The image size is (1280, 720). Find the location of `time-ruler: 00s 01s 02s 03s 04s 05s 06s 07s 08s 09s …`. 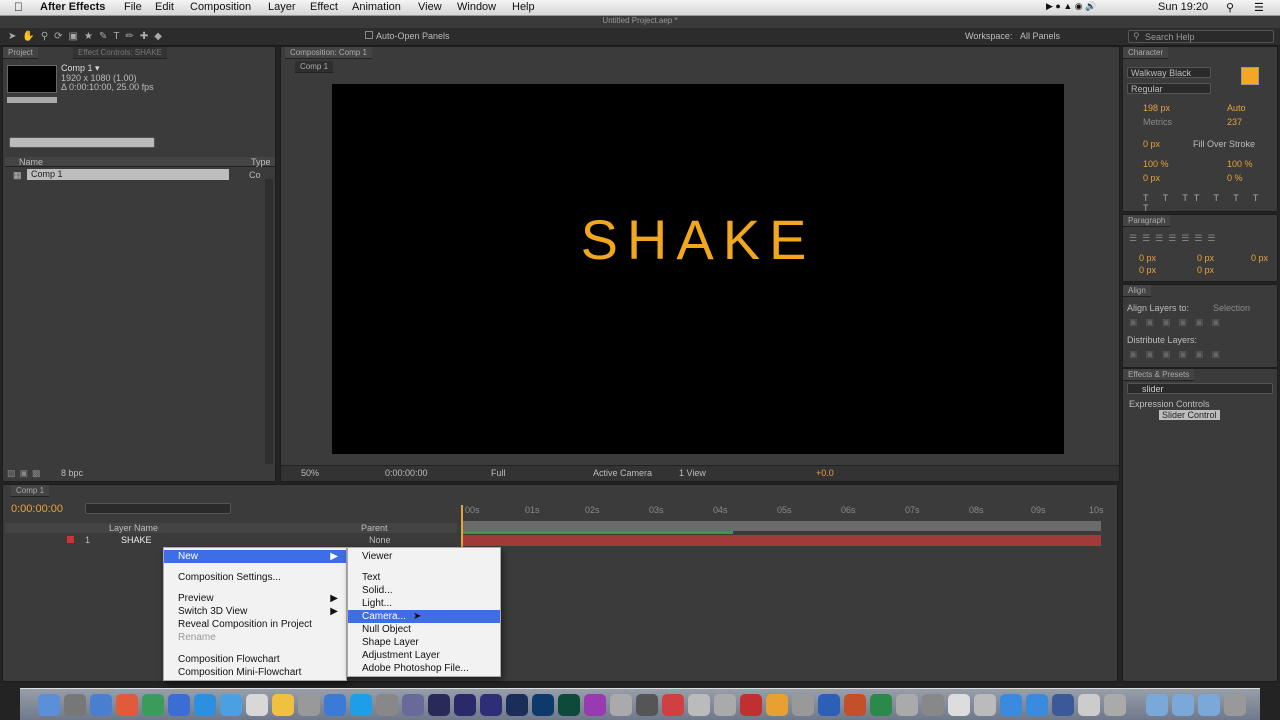

time-ruler: 00s 01s 02s 03s 04s 05s 06s 07s 08s 09s … is located at coordinates (782, 510).